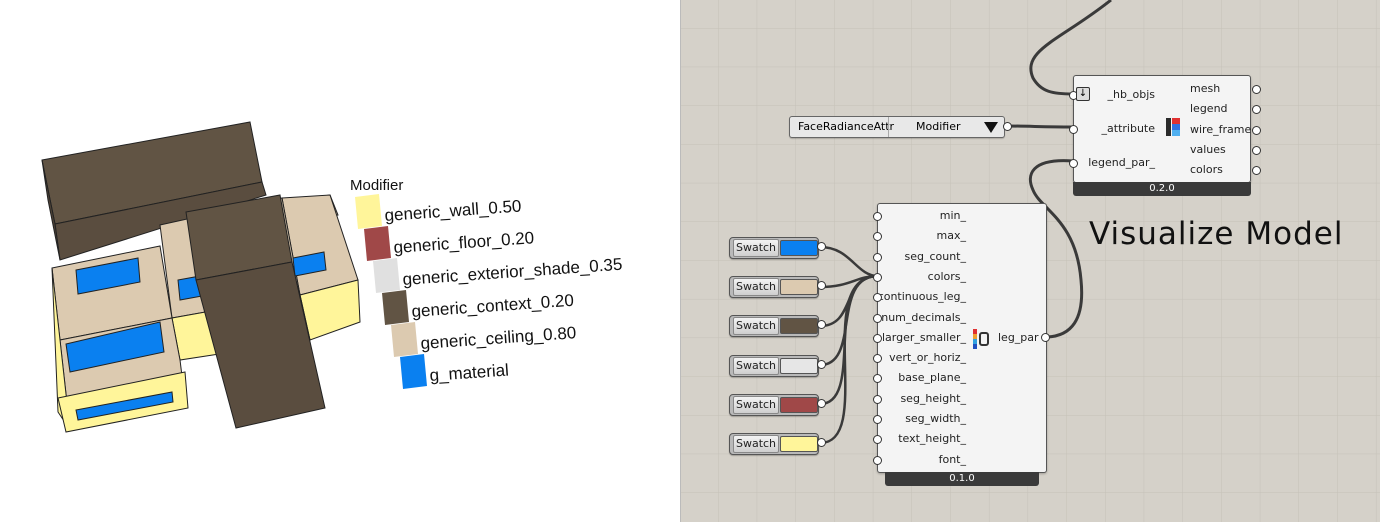  Describe the element at coordinates (376, 185) in the screenshot. I see `legend-title: Modifier` at that location.